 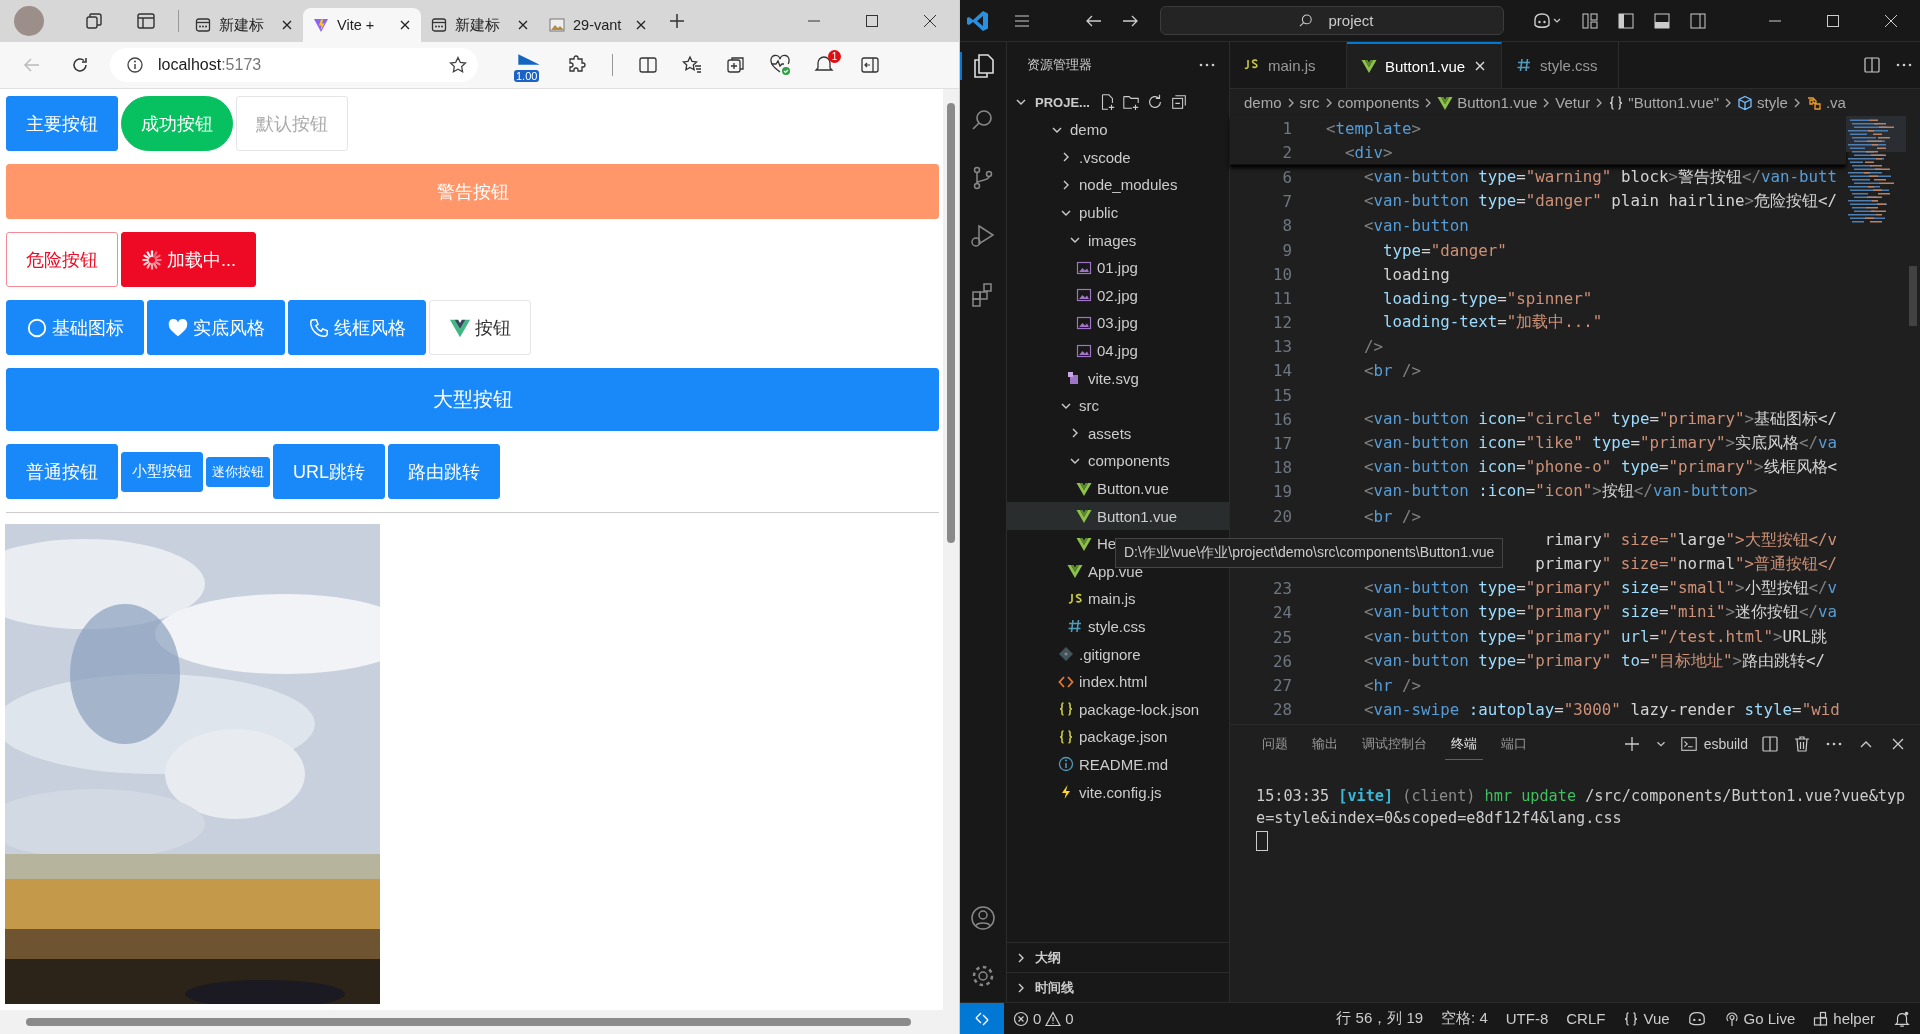 What do you see at coordinates (1416, 274) in the screenshot?
I see `code-line: loading` at bounding box center [1416, 274].